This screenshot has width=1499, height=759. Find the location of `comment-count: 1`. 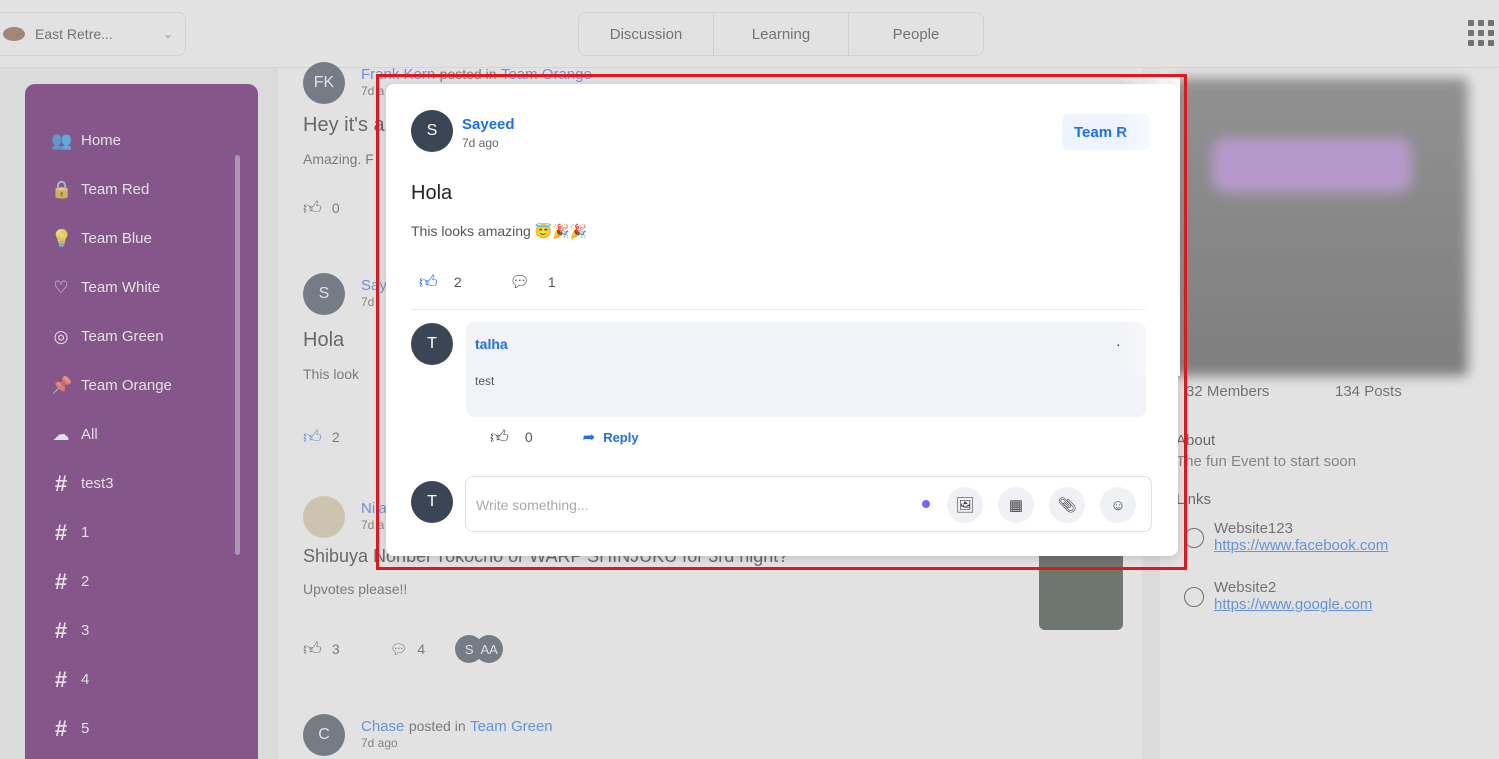

comment-count: 1 is located at coordinates (551, 282).